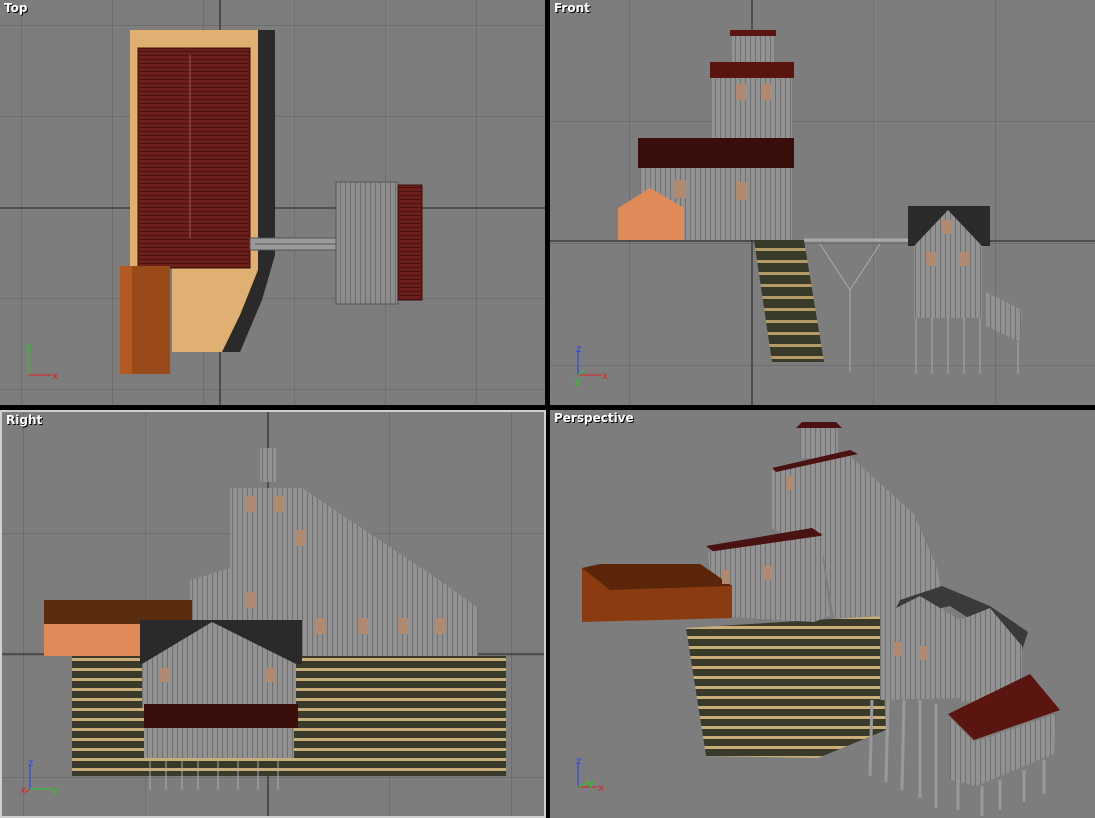 This screenshot has width=1095, height=818. What do you see at coordinates (594, 418) in the screenshot?
I see `viewport-label-perspective: Perspective` at bounding box center [594, 418].